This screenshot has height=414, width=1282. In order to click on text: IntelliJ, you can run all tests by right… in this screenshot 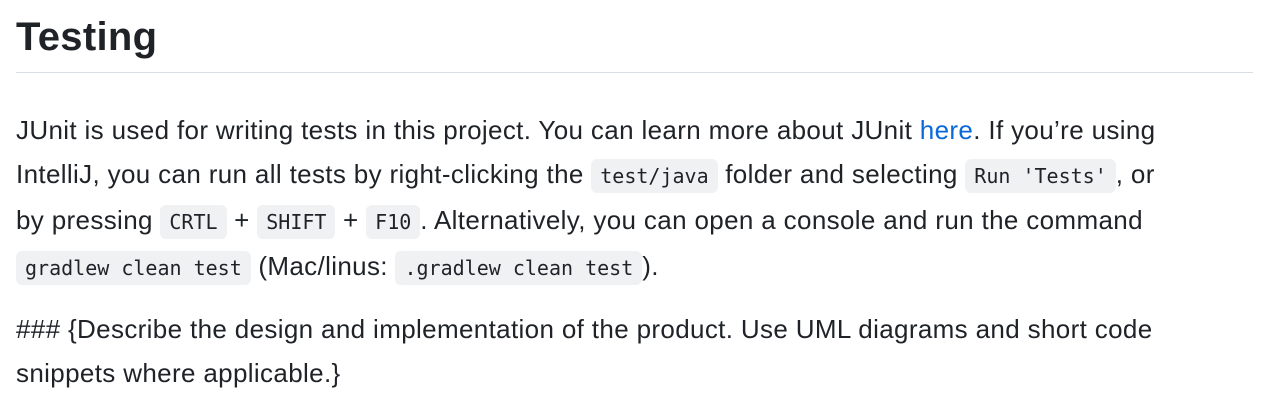, I will do `click(304, 174)`.